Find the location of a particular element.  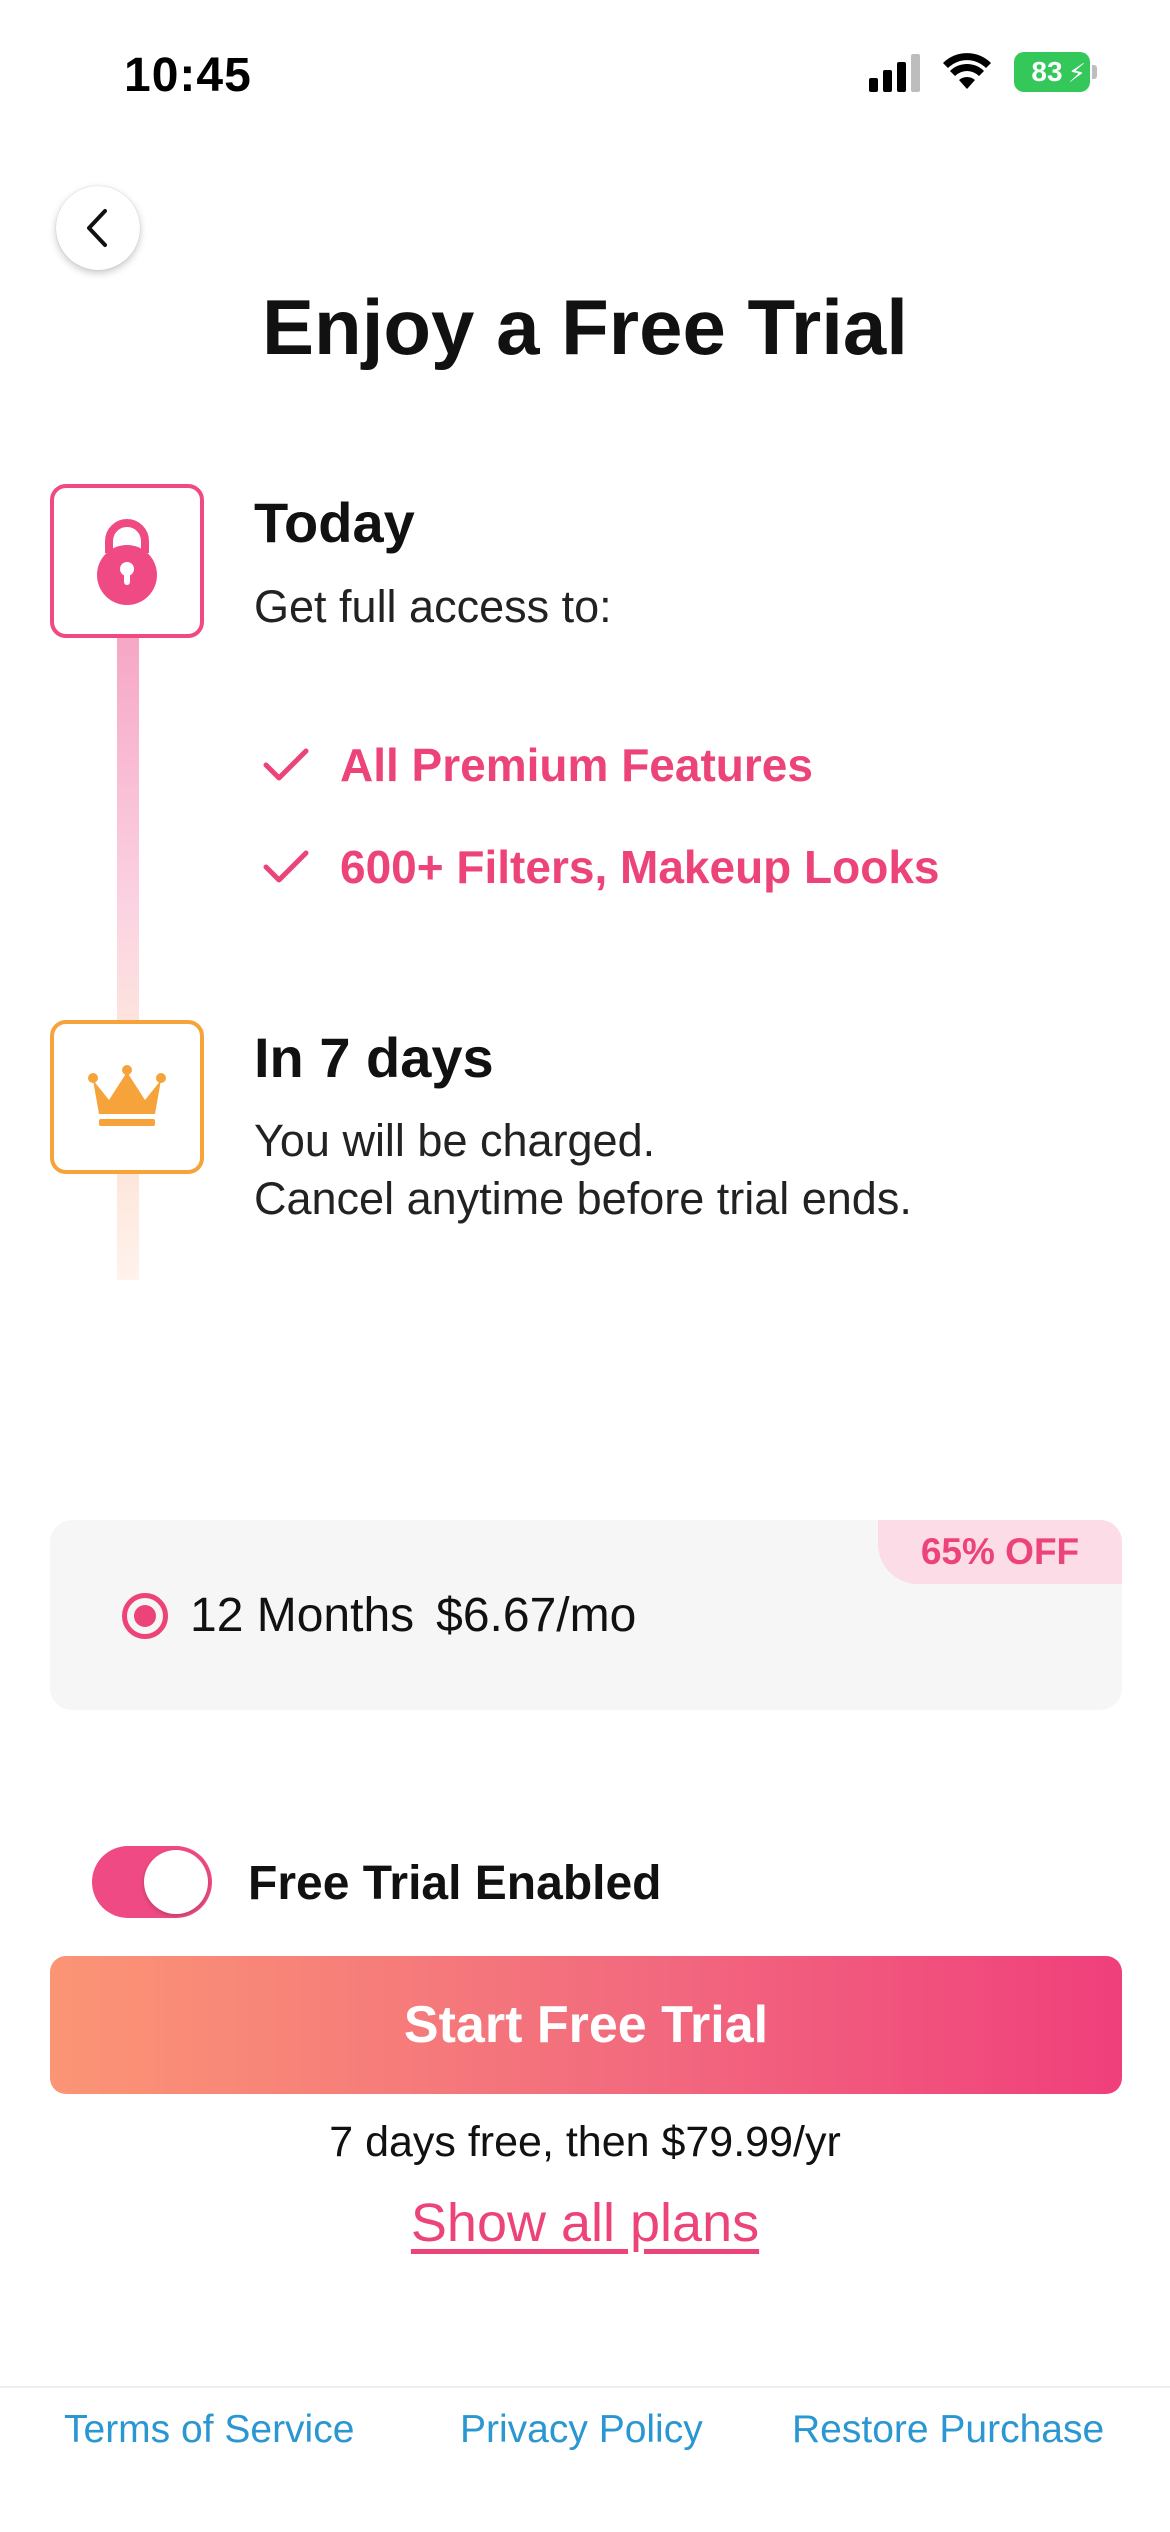

plan-price: $6.67/mo is located at coordinates (536, 1615).